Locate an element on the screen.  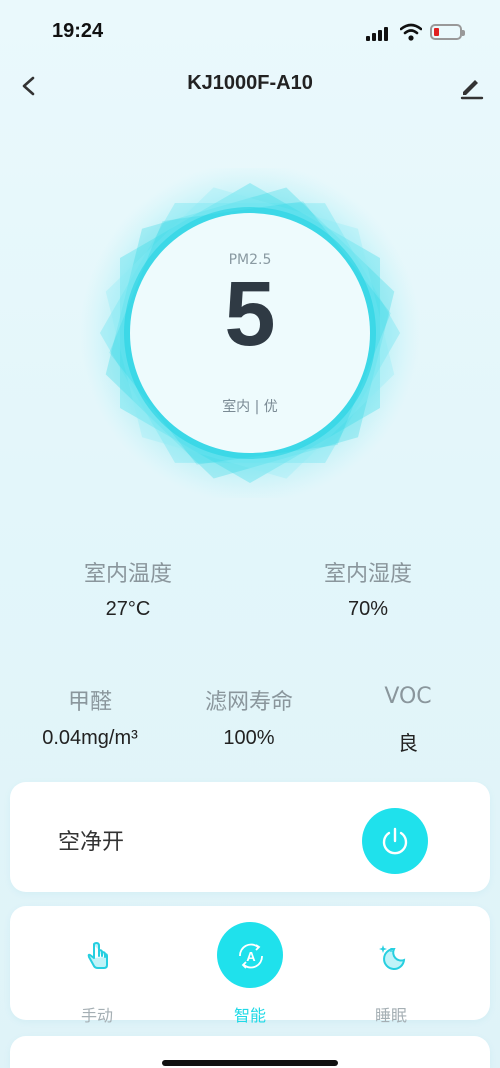
formaldehyde-label: 甲醛 is located at coordinates (89, 702).